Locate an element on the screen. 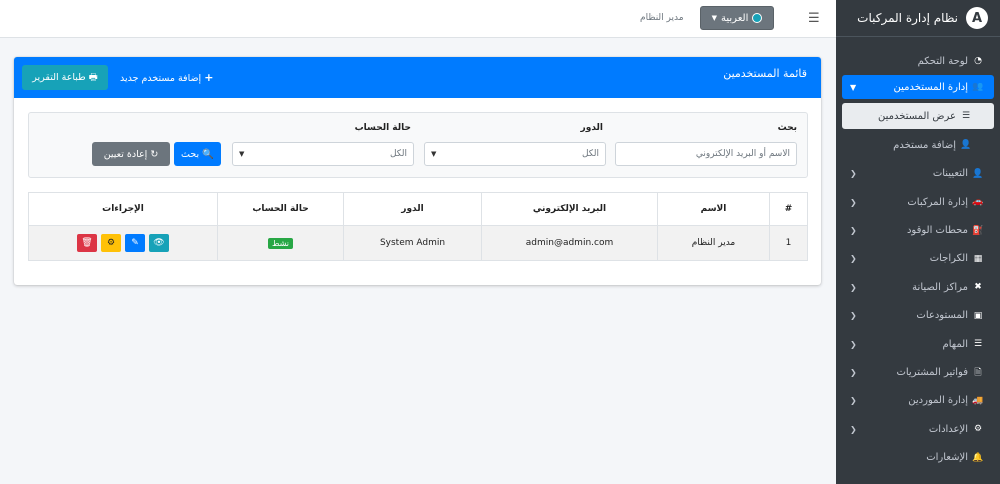 This screenshot has height=484, width=1000. top-navbar: ☰ ▼ العربية مدير النظام is located at coordinates (418, 19).